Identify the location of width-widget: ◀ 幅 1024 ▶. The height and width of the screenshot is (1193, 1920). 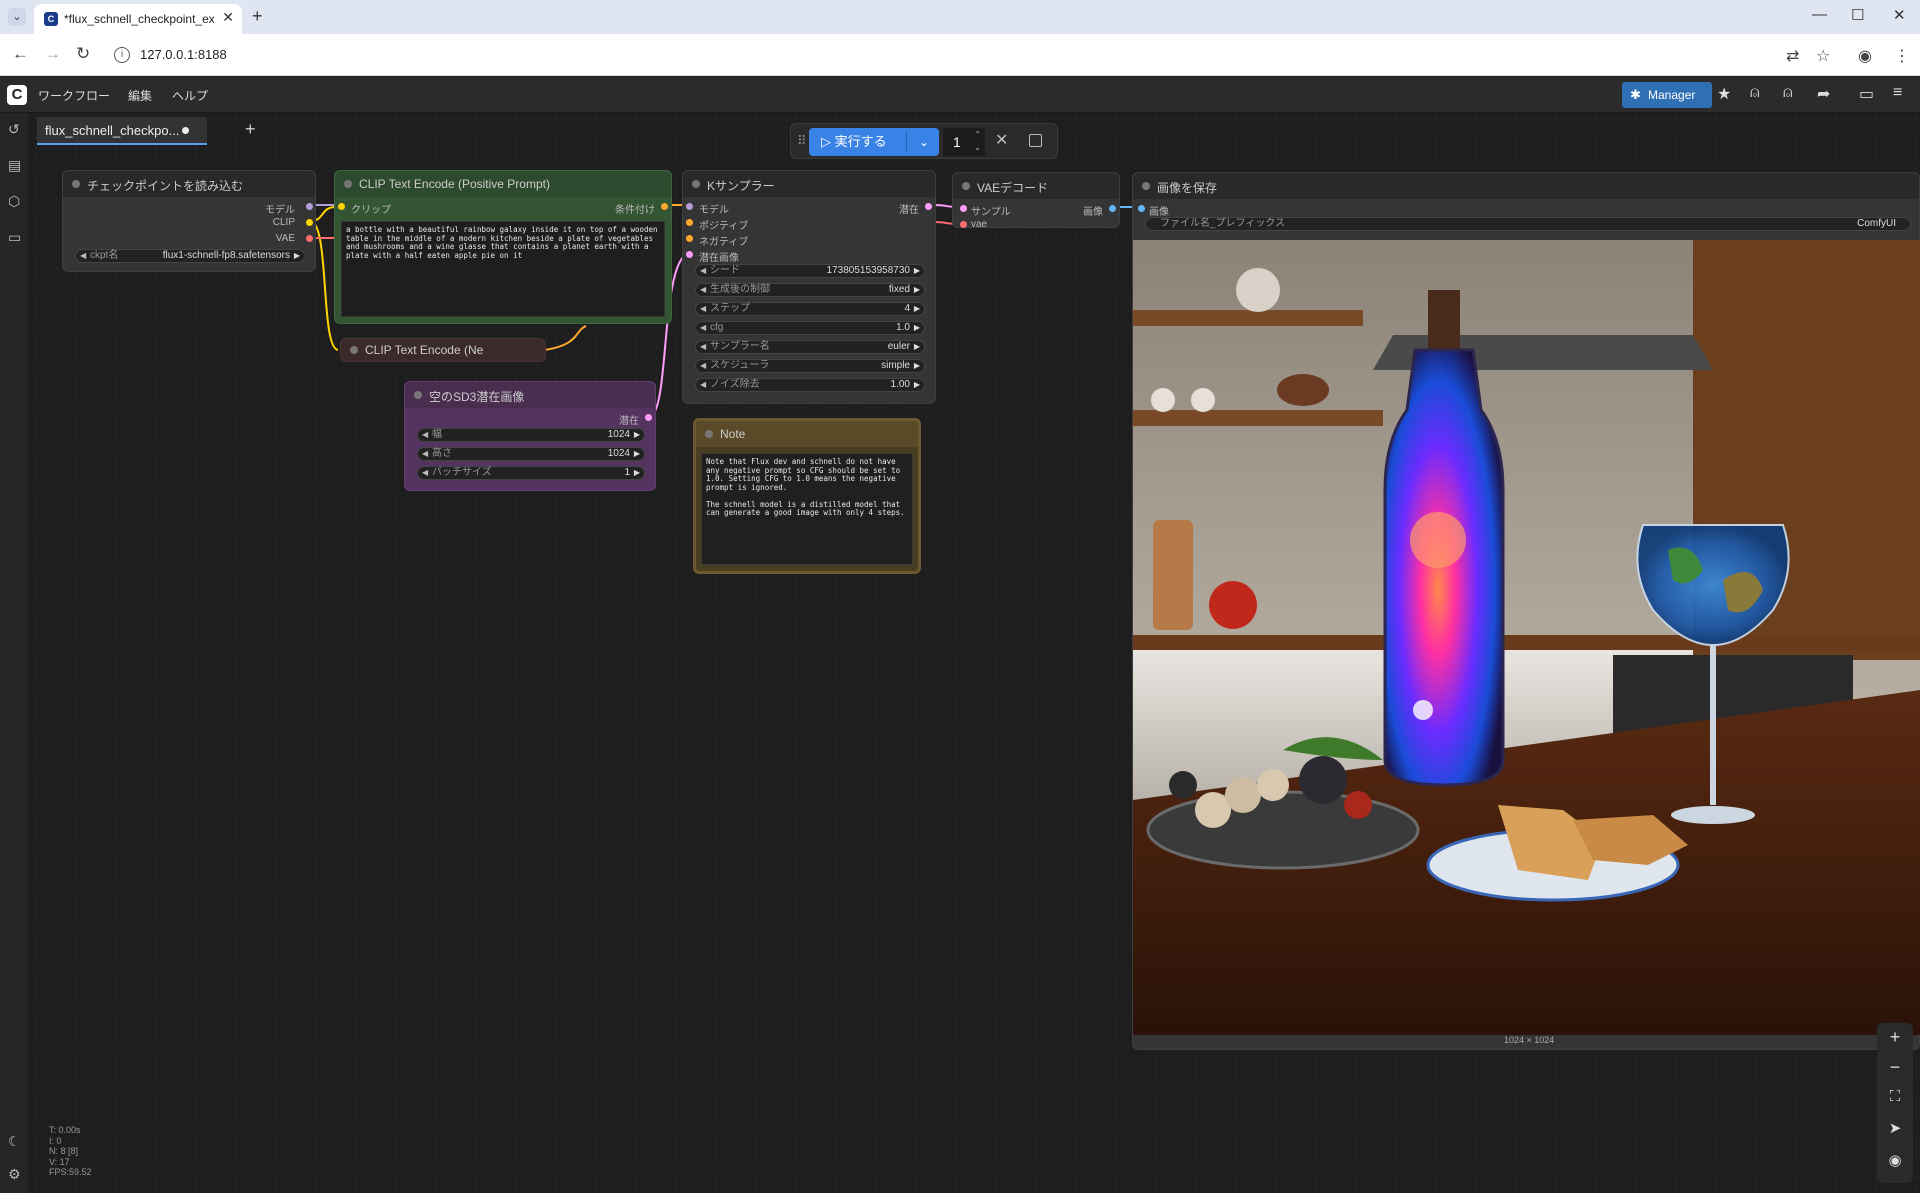
(531, 435).